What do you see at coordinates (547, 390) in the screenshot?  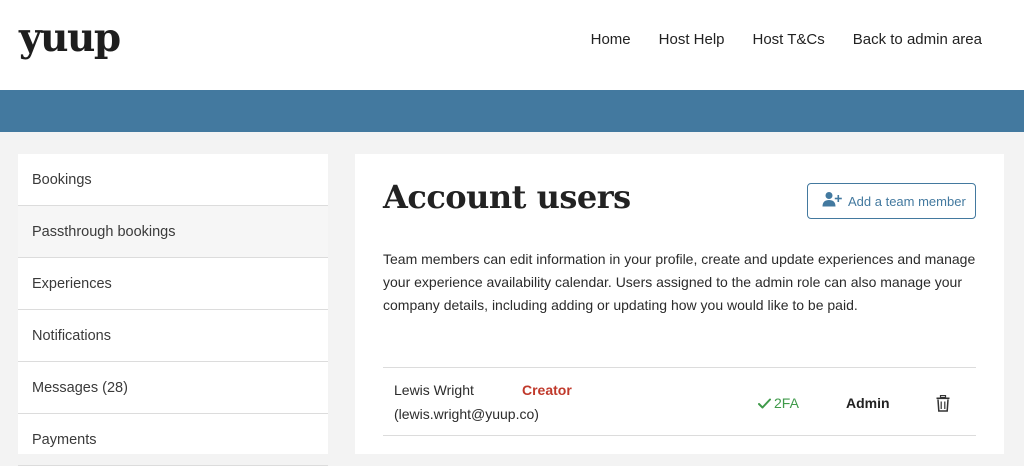 I see `creator-badge: Creator` at bounding box center [547, 390].